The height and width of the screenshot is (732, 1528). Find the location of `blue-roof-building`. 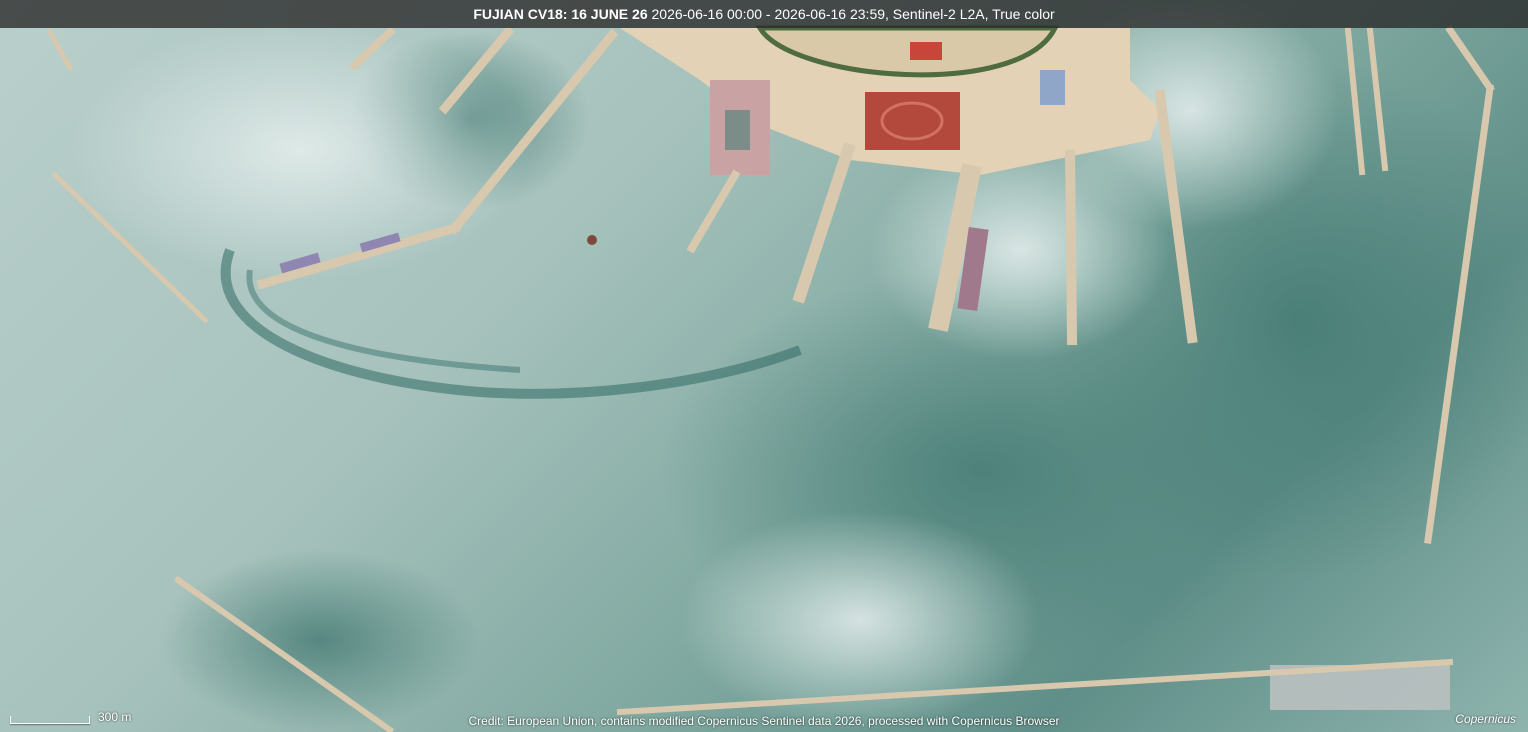

blue-roof-building is located at coordinates (1052, 87).